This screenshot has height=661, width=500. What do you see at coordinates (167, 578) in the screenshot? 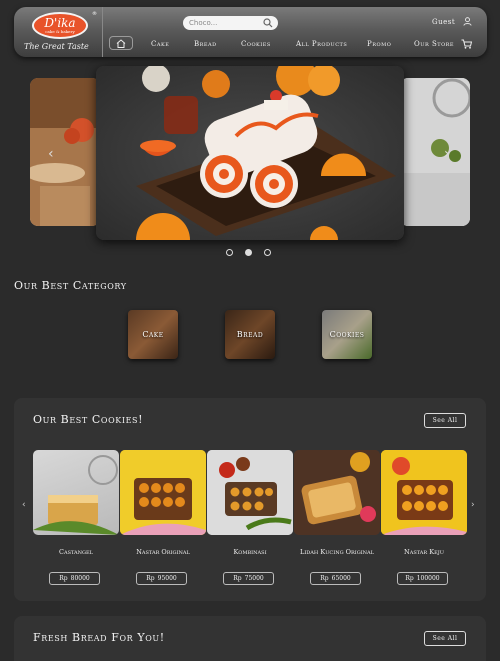
I see `price-value: 95000` at bounding box center [167, 578].